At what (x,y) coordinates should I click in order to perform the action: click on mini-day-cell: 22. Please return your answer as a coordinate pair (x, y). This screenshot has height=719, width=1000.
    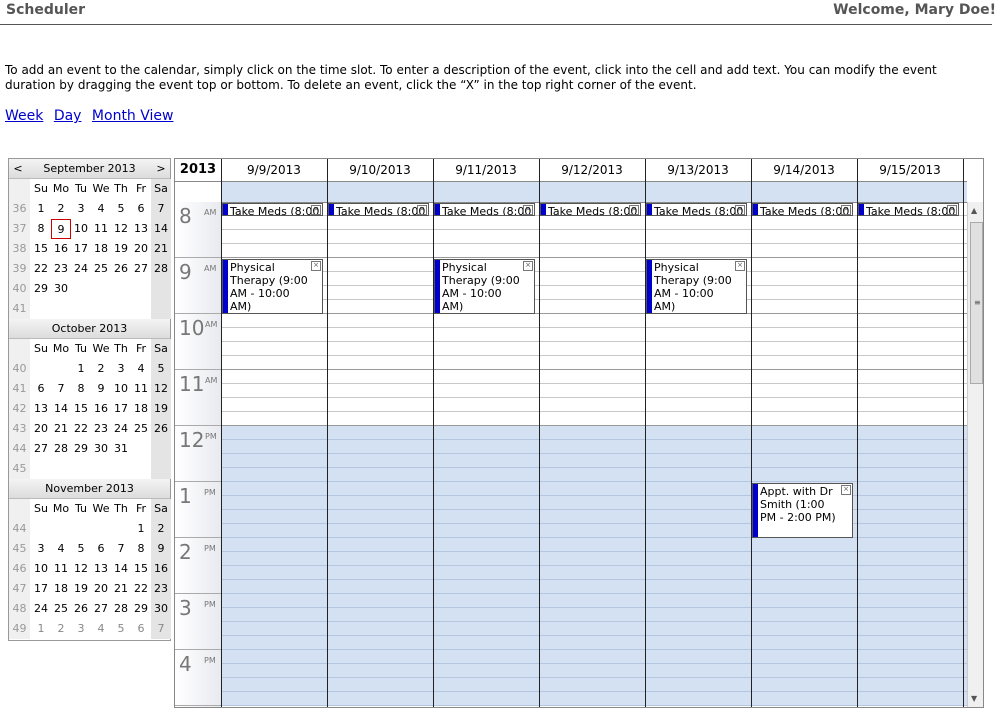
    Looking at the image, I should click on (41, 269).